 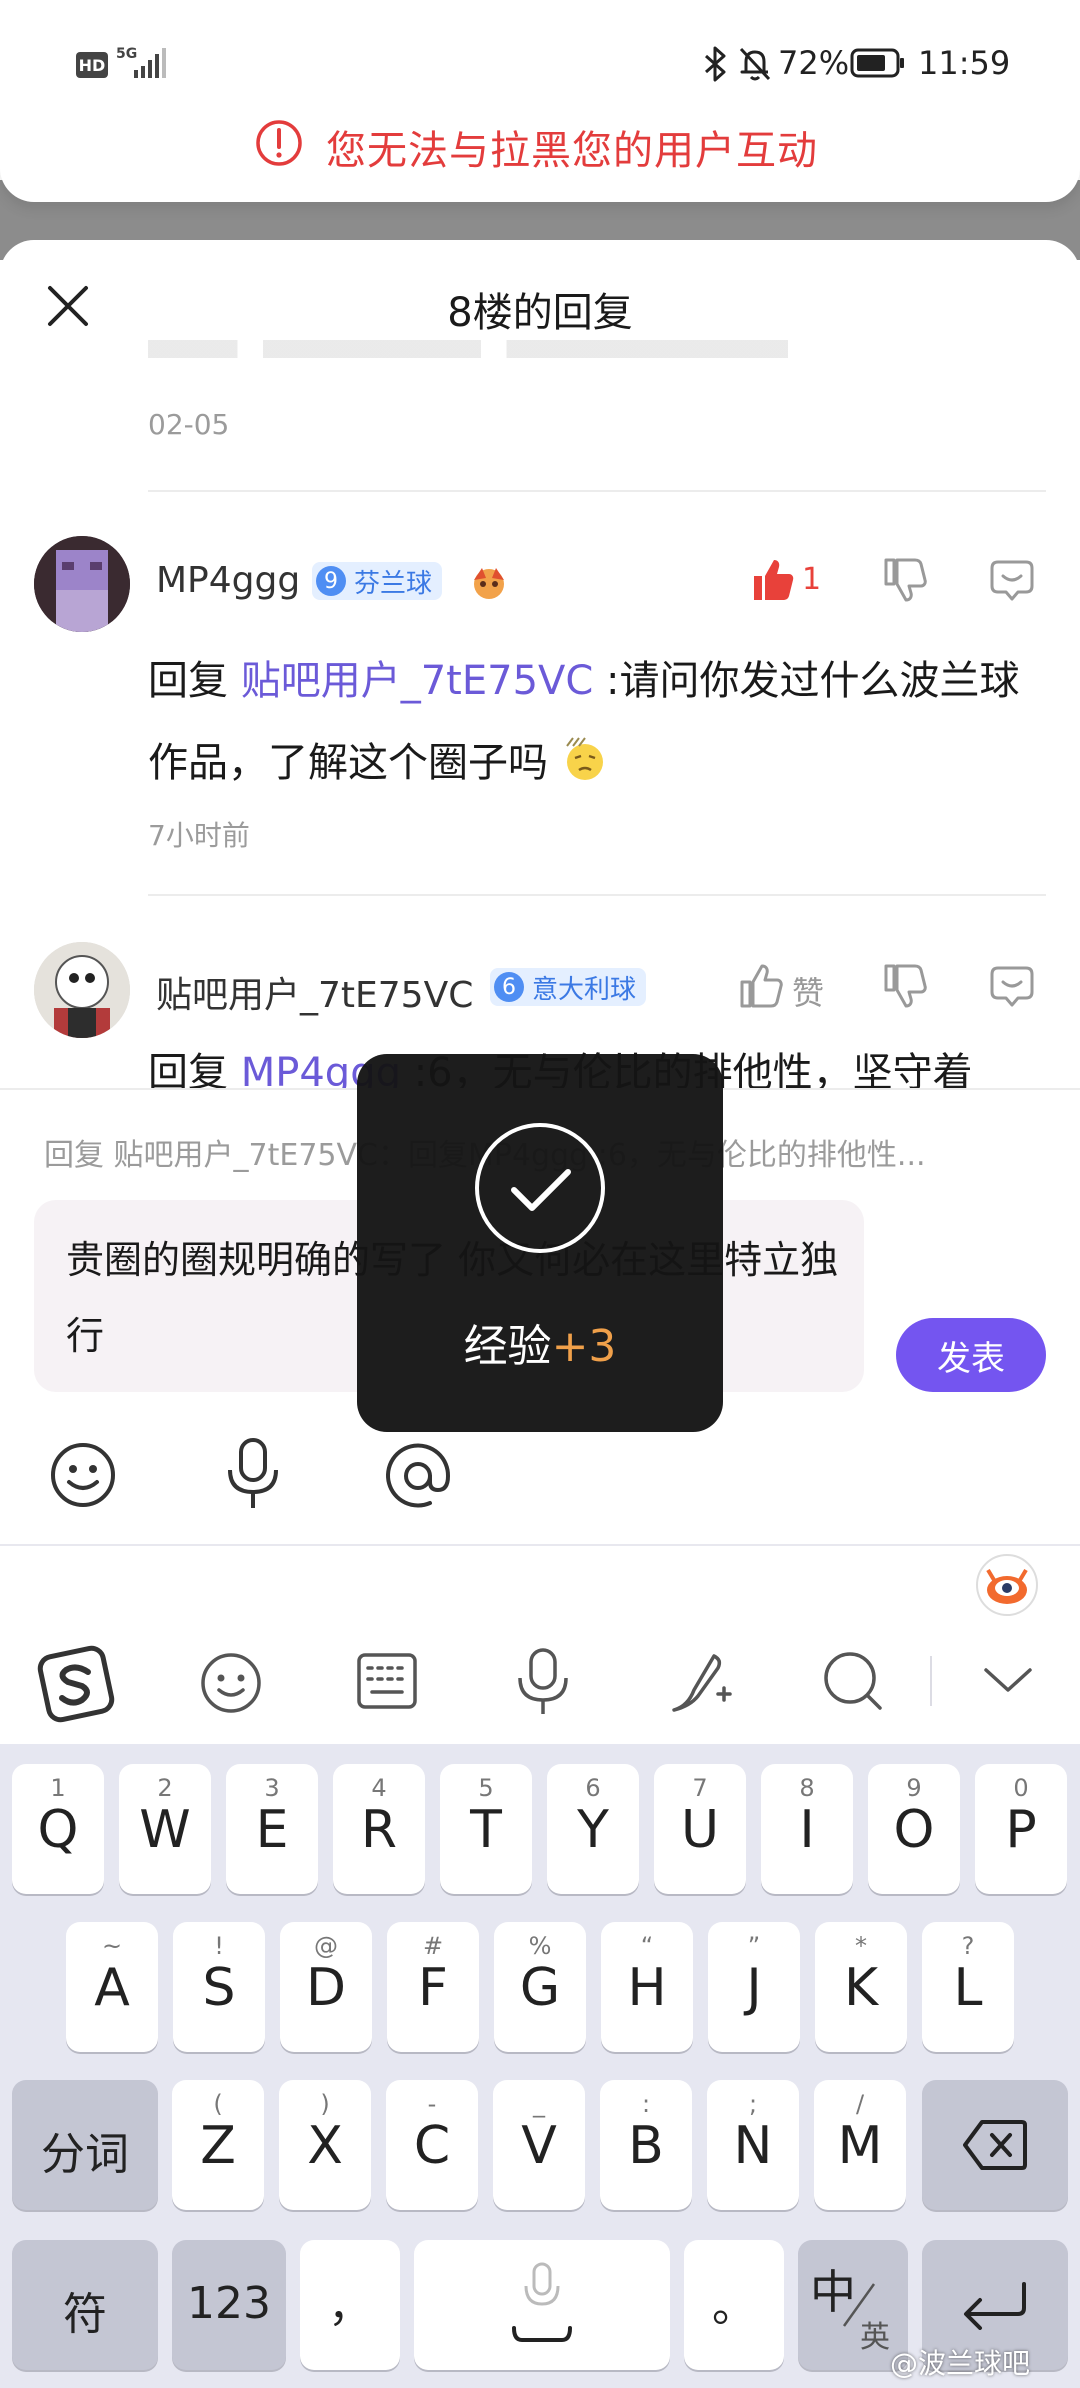 What do you see at coordinates (540, 1987) in the screenshot?
I see `key-g: % G` at bounding box center [540, 1987].